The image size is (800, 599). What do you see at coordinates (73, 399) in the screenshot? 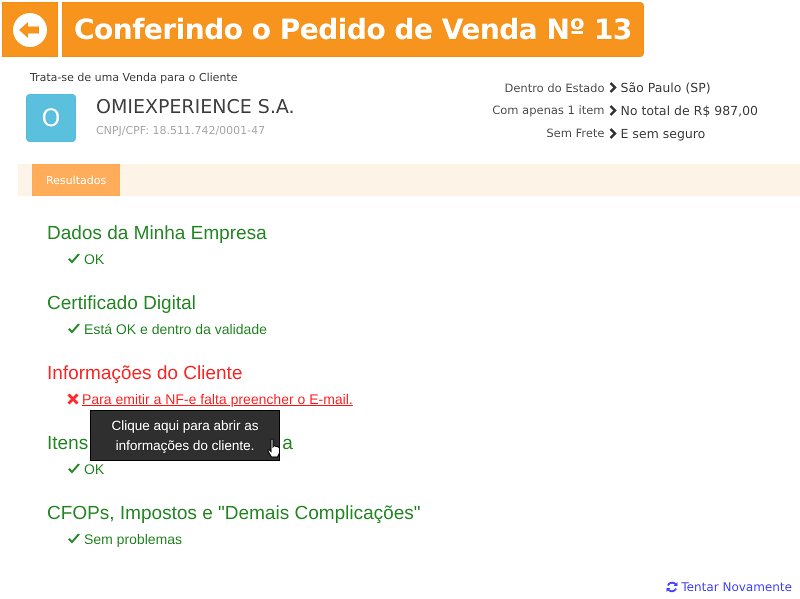
I see `cross-icon` at bounding box center [73, 399].